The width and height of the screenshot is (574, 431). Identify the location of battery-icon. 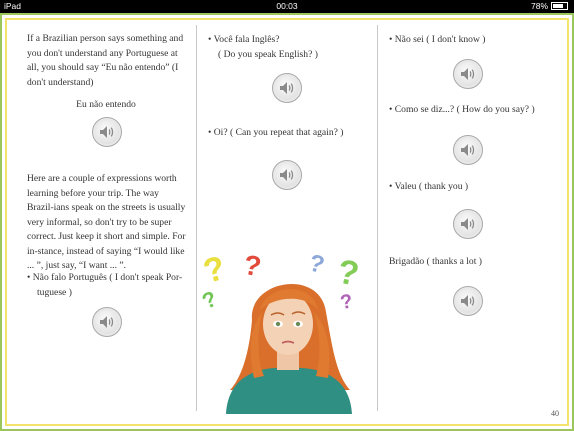
(559, 6).